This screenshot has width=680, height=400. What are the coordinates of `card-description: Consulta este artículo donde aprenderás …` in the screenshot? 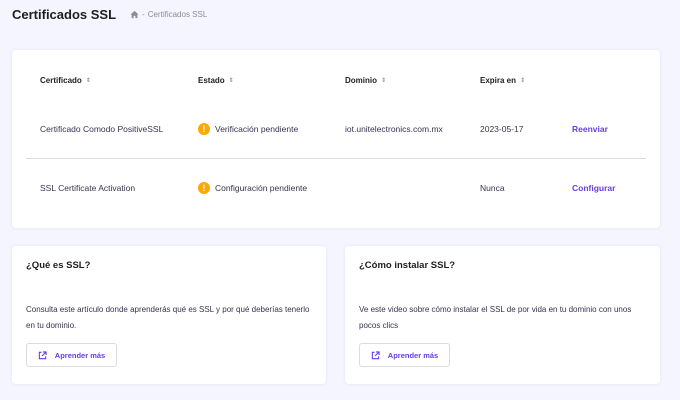 It's located at (168, 317).